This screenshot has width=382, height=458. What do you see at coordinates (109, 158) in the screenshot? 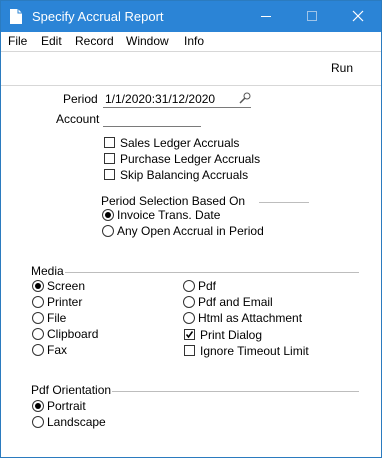
I see `purchase-ledger-accruals-checkbox` at bounding box center [109, 158].